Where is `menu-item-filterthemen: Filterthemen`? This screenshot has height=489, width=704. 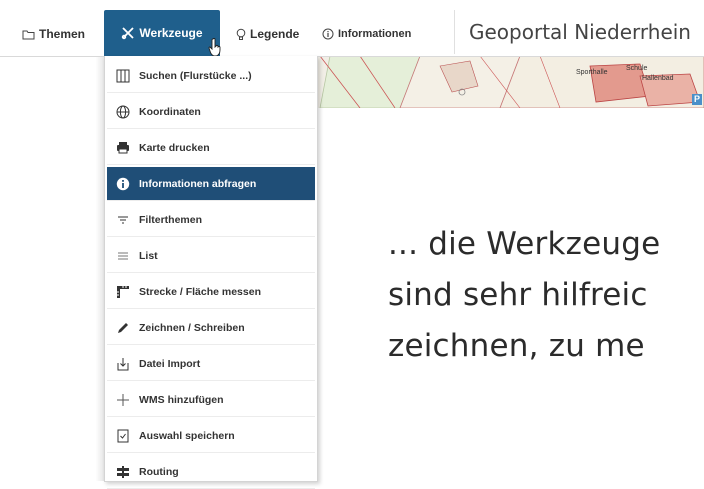
menu-item-filterthemen: Filterthemen is located at coordinates (211, 220).